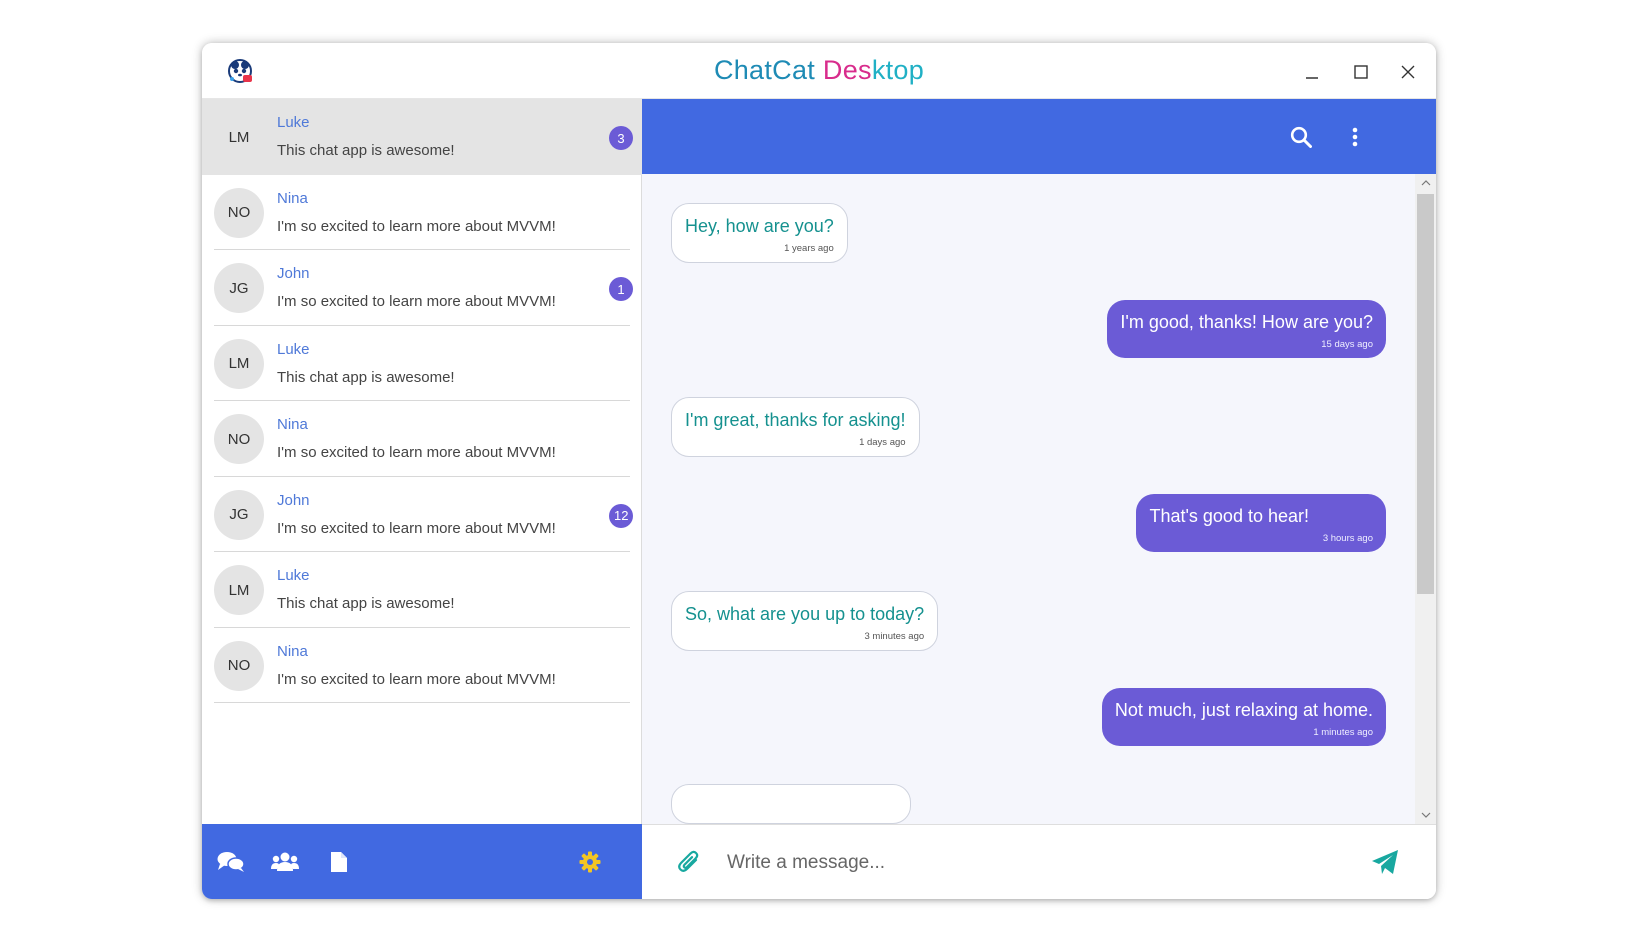 The width and height of the screenshot is (1647, 935). I want to click on message-timestamp: 1 days ago, so click(882, 442).